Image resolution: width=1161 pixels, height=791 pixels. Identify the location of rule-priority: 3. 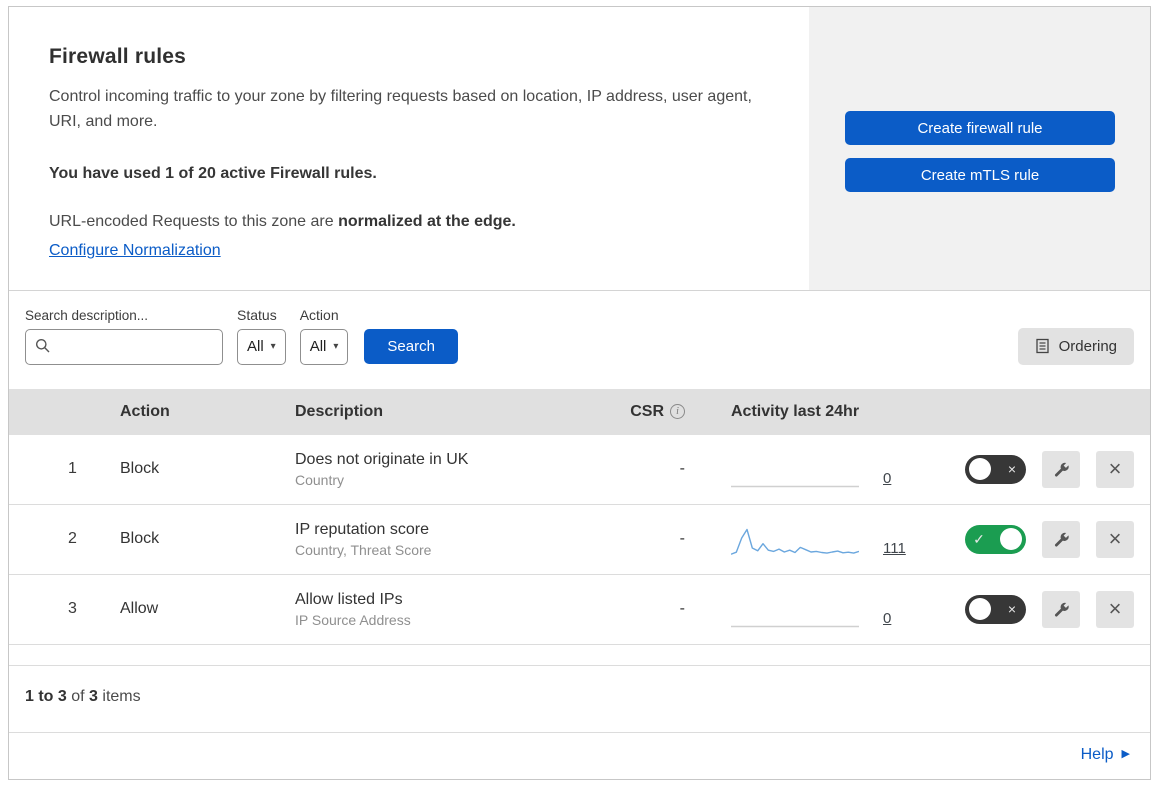
(72, 609).